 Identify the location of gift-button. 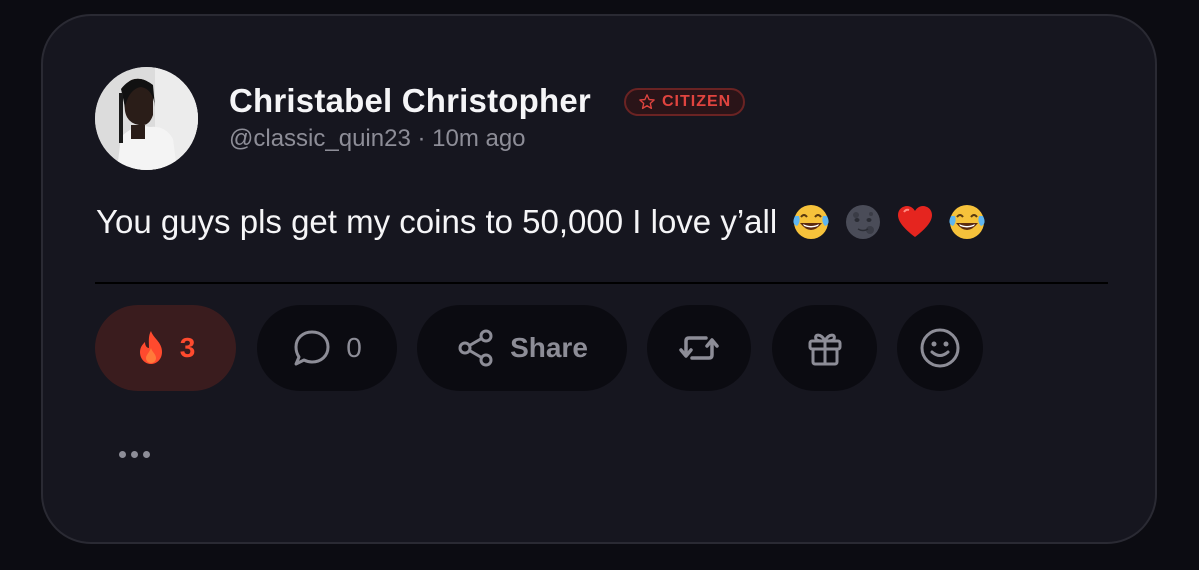
(824, 348).